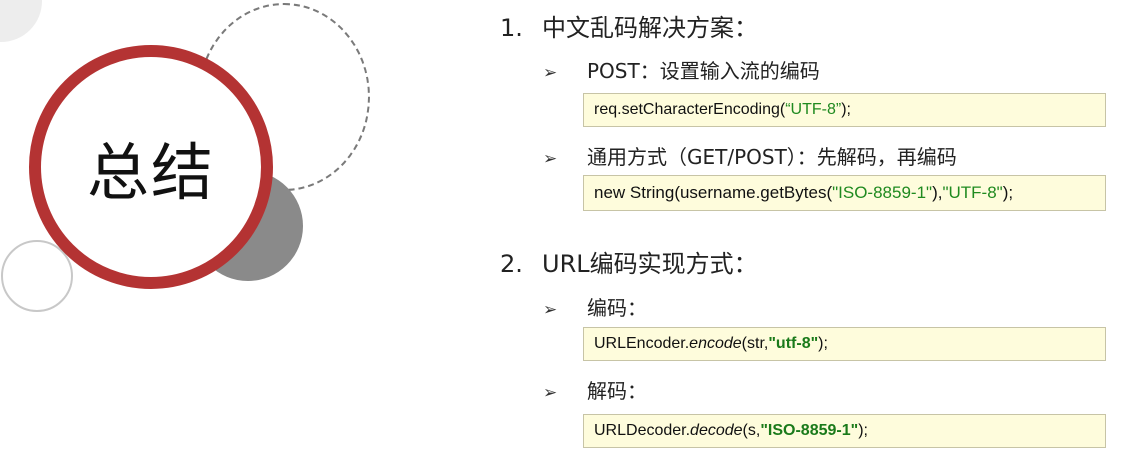  I want to click on bullet-post: ➢ POST：设置输入流的编码, so click(681, 69).